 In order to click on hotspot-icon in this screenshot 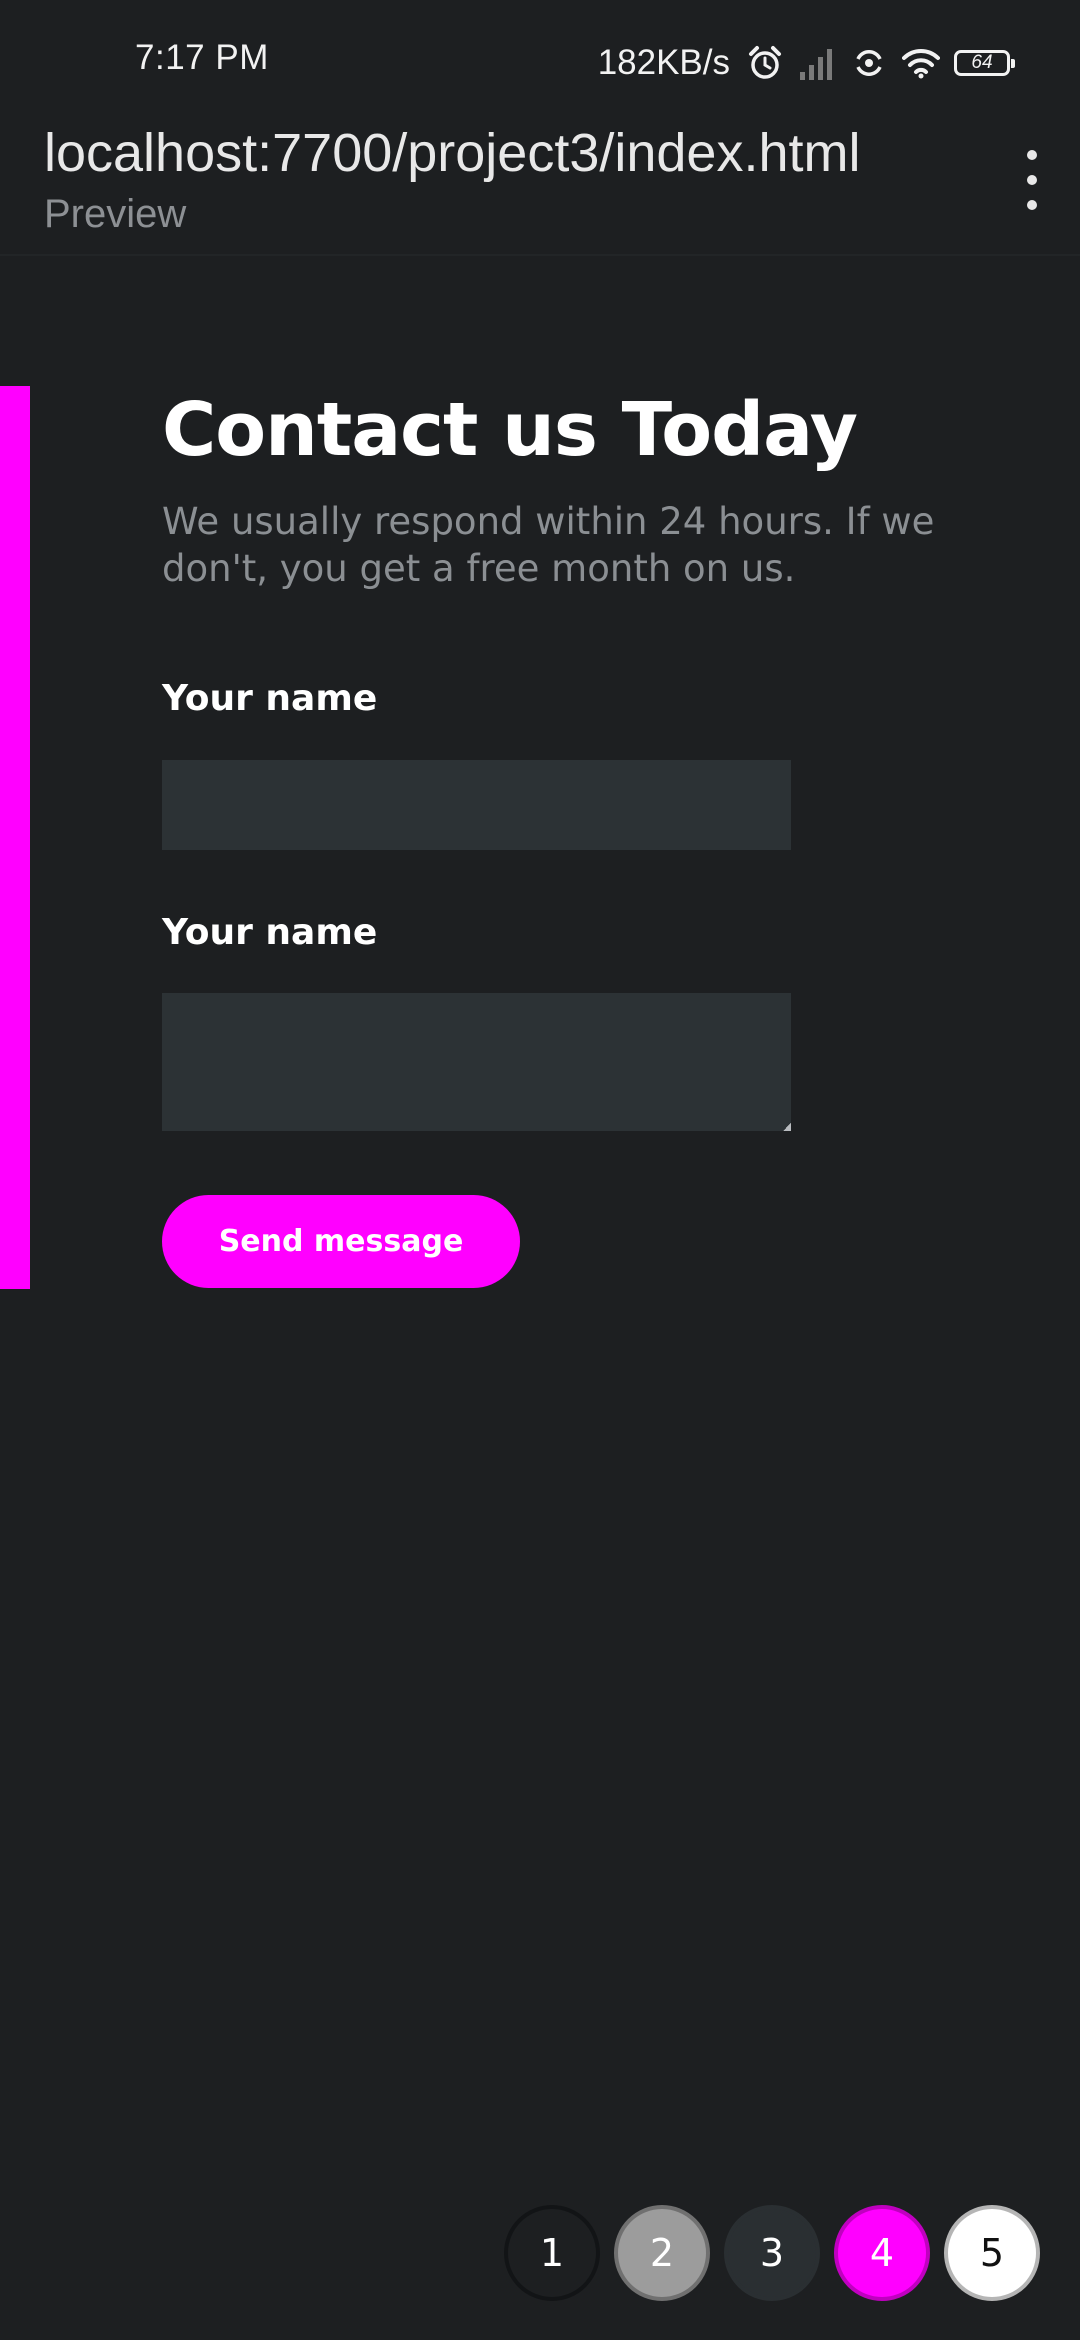, I will do `click(869, 63)`.